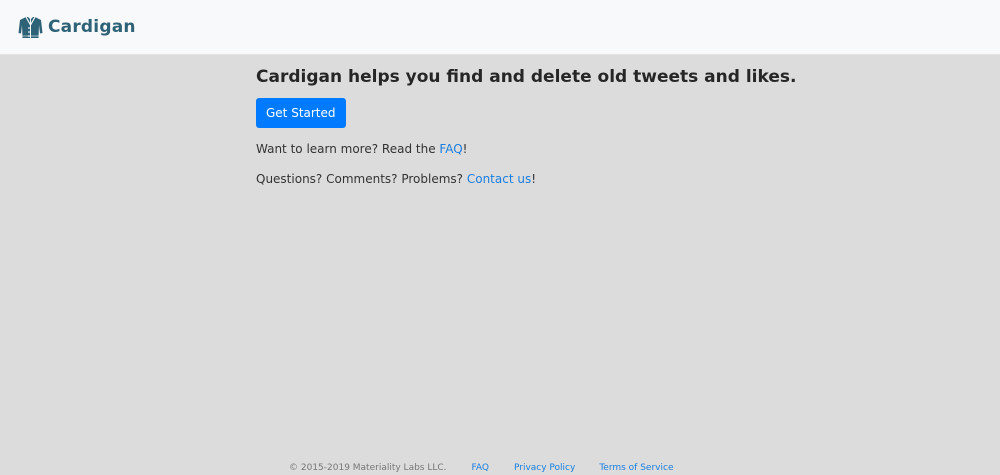 The width and height of the screenshot is (1000, 475). What do you see at coordinates (499, 179) in the screenshot?
I see `contact-us-link: Contact us` at bounding box center [499, 179].